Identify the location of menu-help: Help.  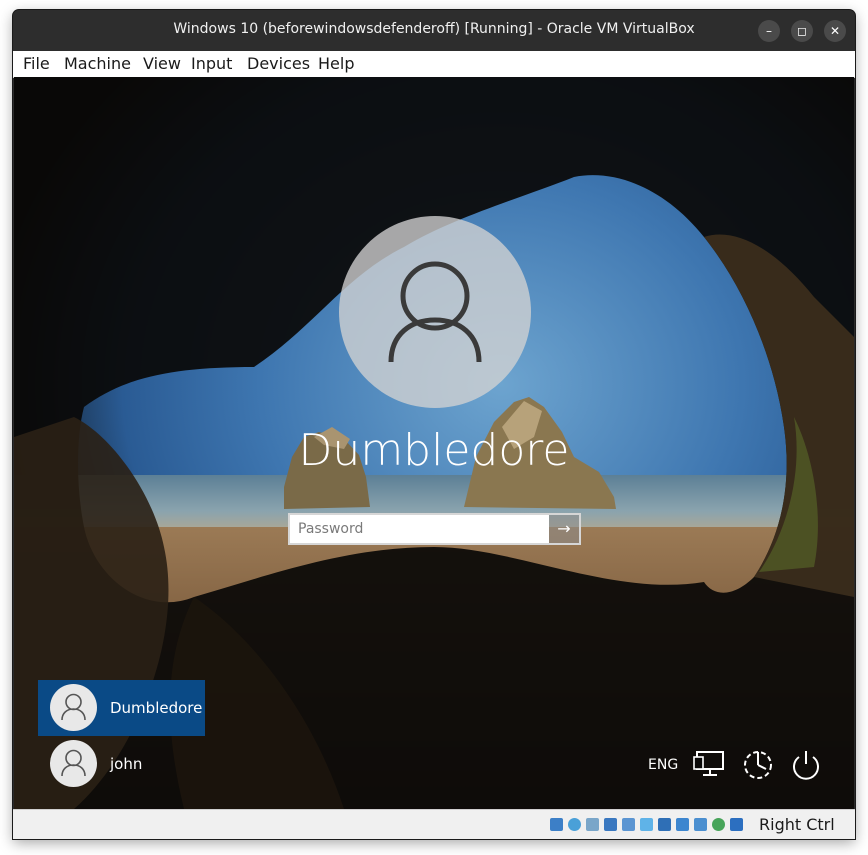
(336, 63).